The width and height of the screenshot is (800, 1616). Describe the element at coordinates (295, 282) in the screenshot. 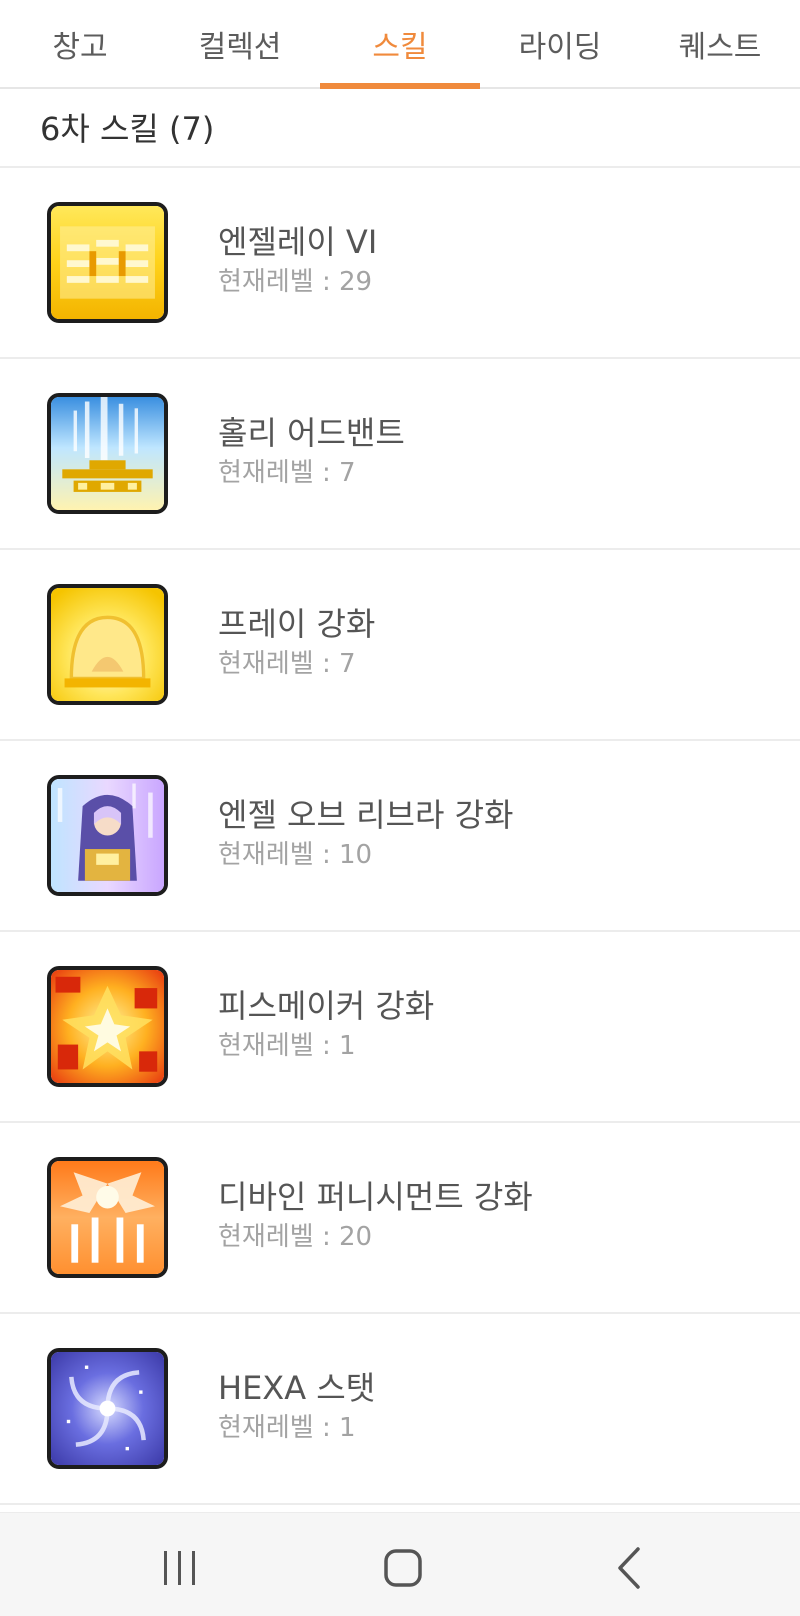

I see `skill-level: 현재레벨 : 29` at that location.